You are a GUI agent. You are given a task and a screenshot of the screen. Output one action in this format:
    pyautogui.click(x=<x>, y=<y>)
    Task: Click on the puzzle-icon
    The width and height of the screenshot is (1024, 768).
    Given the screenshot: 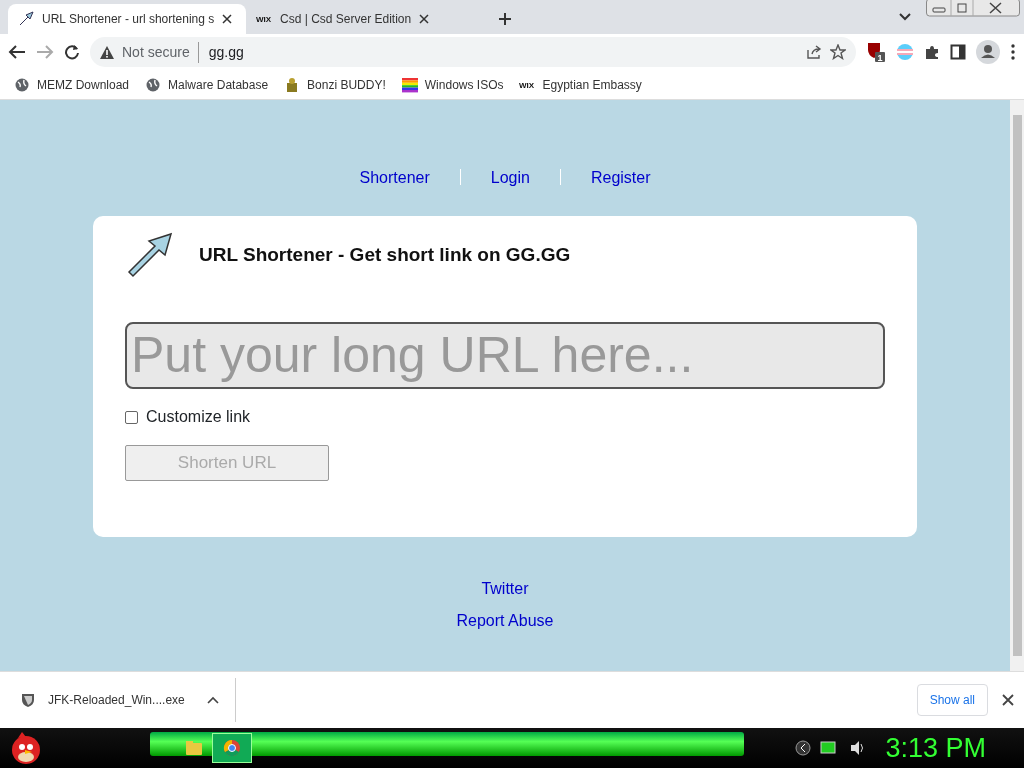 What is the action you would take?
    pyautogui.click(x=932, y=52)
    